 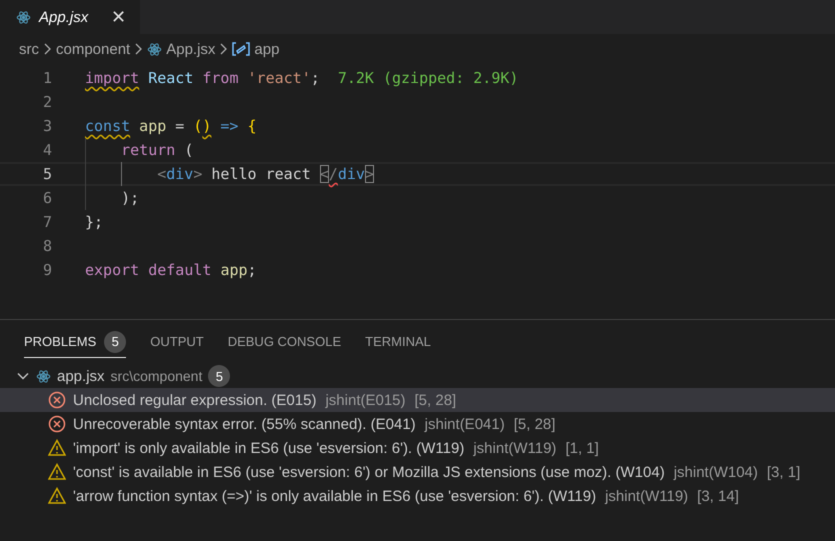 I want to click on close-button: ✕, so click(x=118, y=17).